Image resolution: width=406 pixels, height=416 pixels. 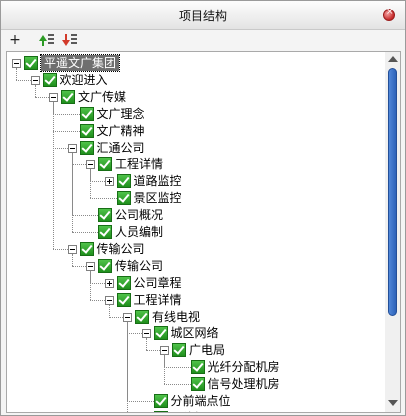 I want to click on tree-node-label: 欢迎进入, so click(x=83, y=79).